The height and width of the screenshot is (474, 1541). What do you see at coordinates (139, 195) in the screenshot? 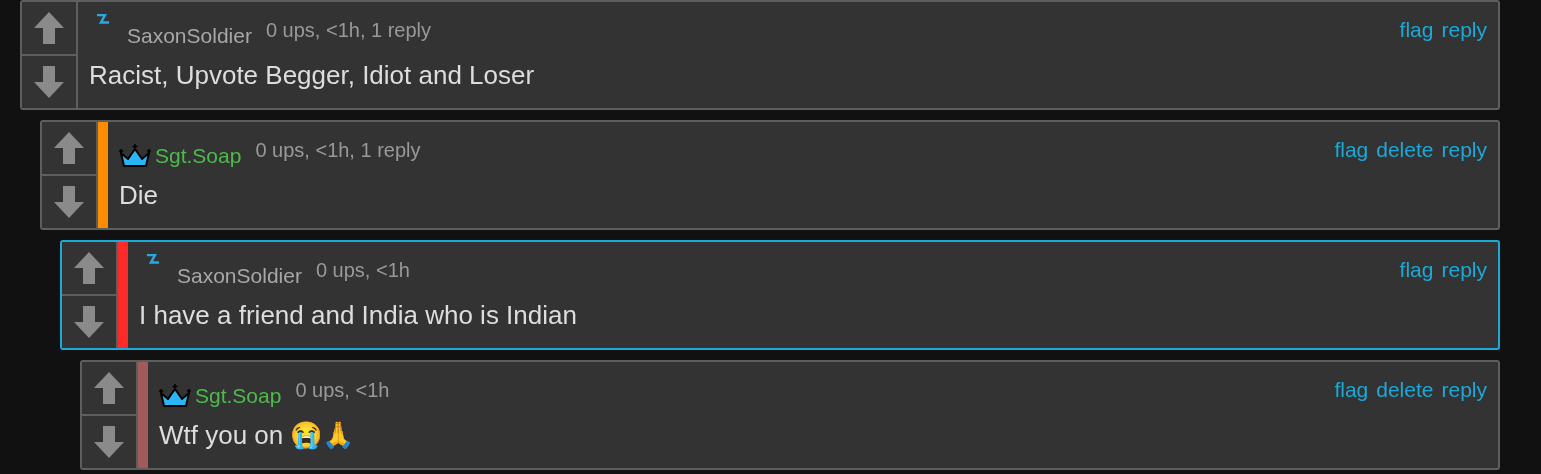
I see `comment-text: Die` at bounding box center [139, 195].